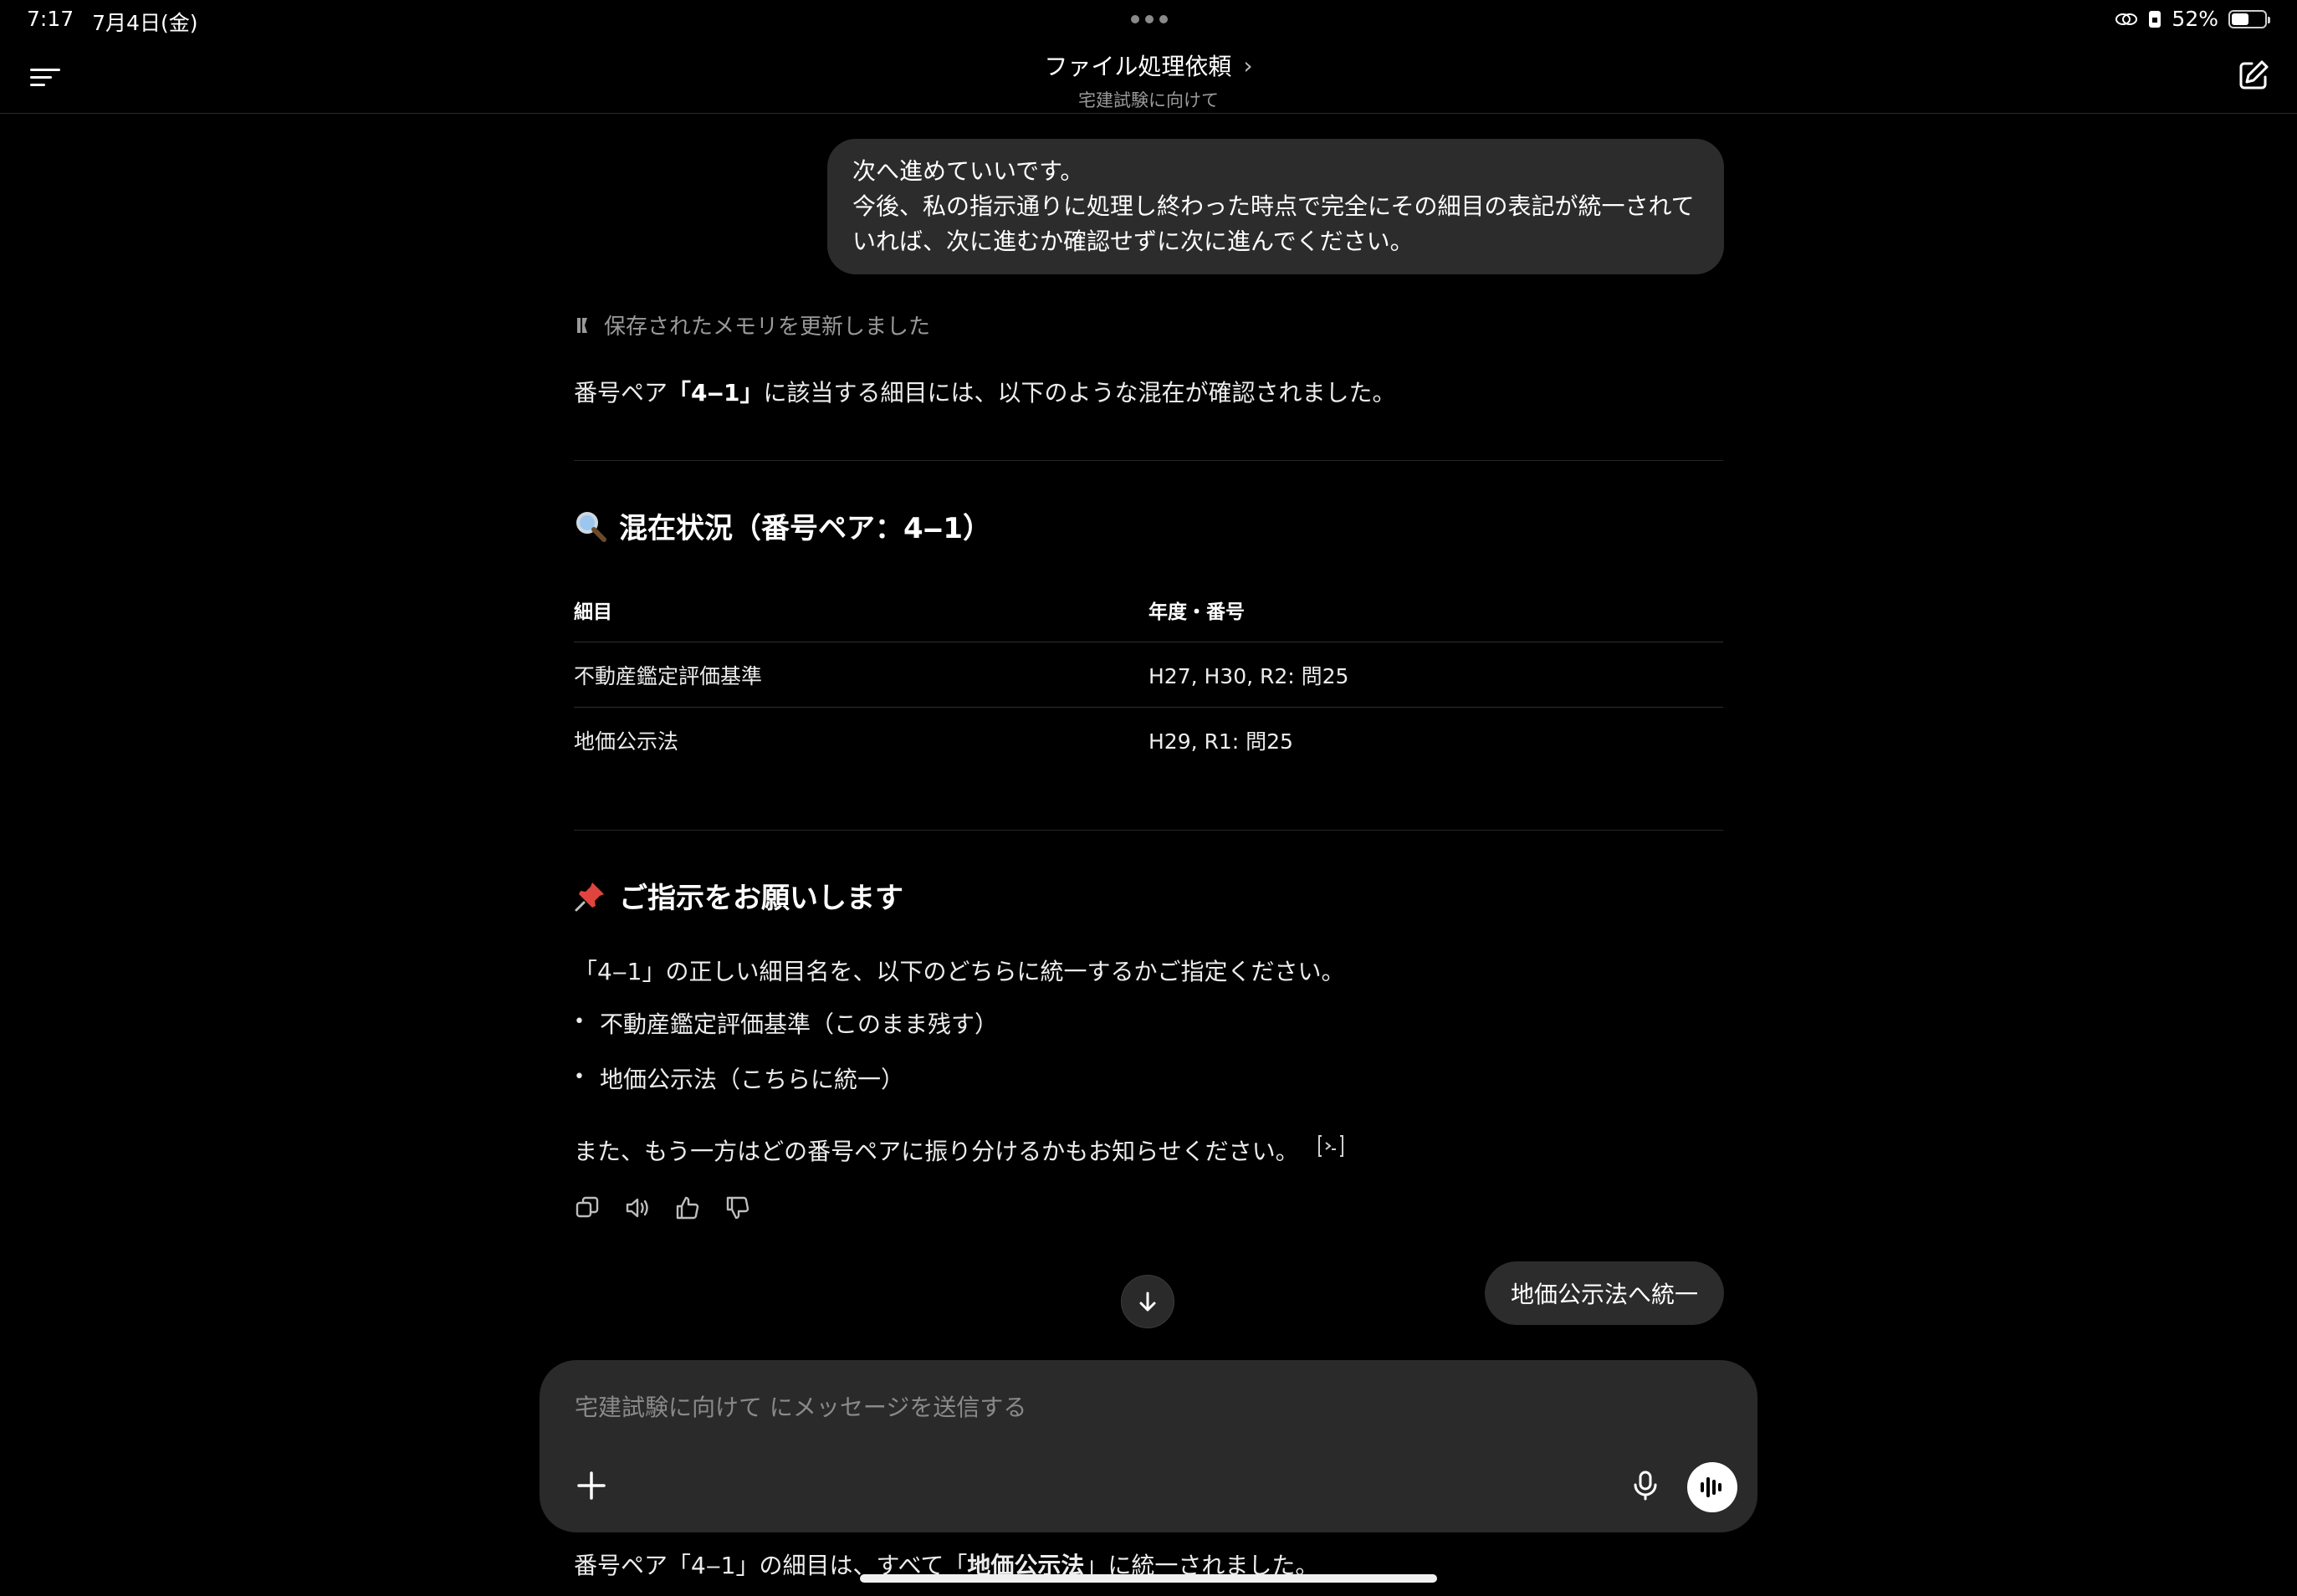  I want to click on link-icon, so click(2126, 19).